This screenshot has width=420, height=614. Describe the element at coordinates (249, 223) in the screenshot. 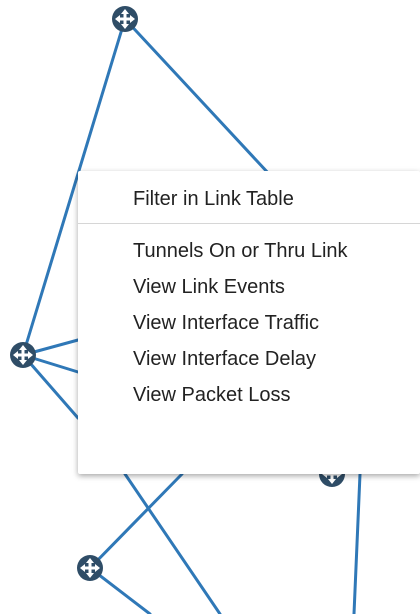

I see `menu-separator` at that location.